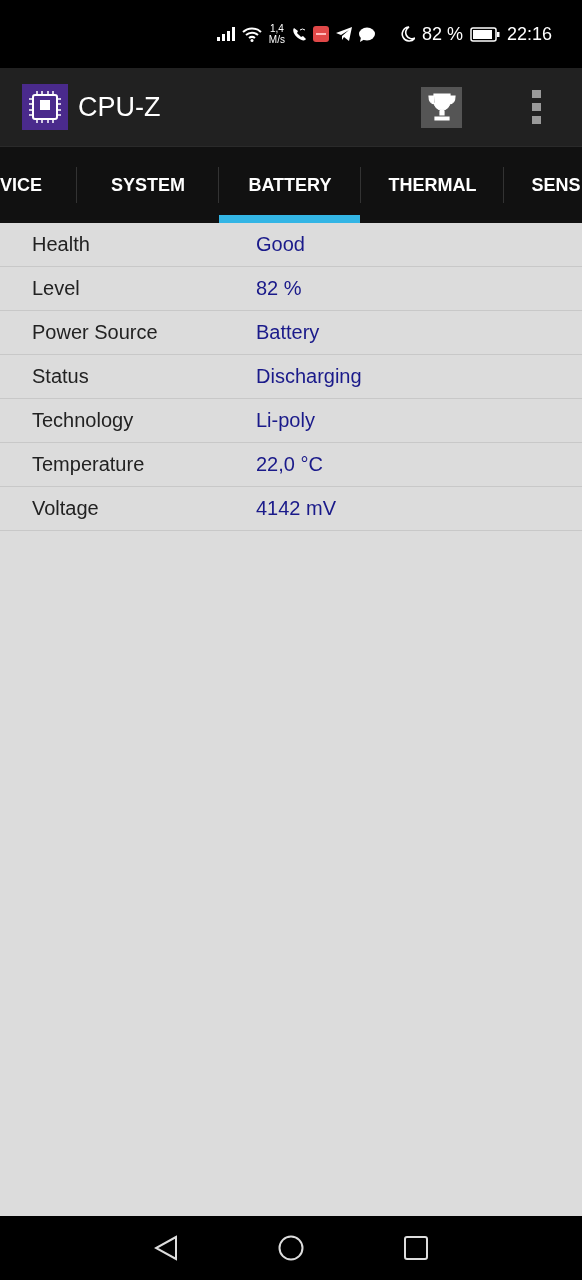 This screenshot has height=1280, width=582. Describe the element at coordinates (119, 107) in the screenshot. I see `app-title: CPU-Z` at that location.